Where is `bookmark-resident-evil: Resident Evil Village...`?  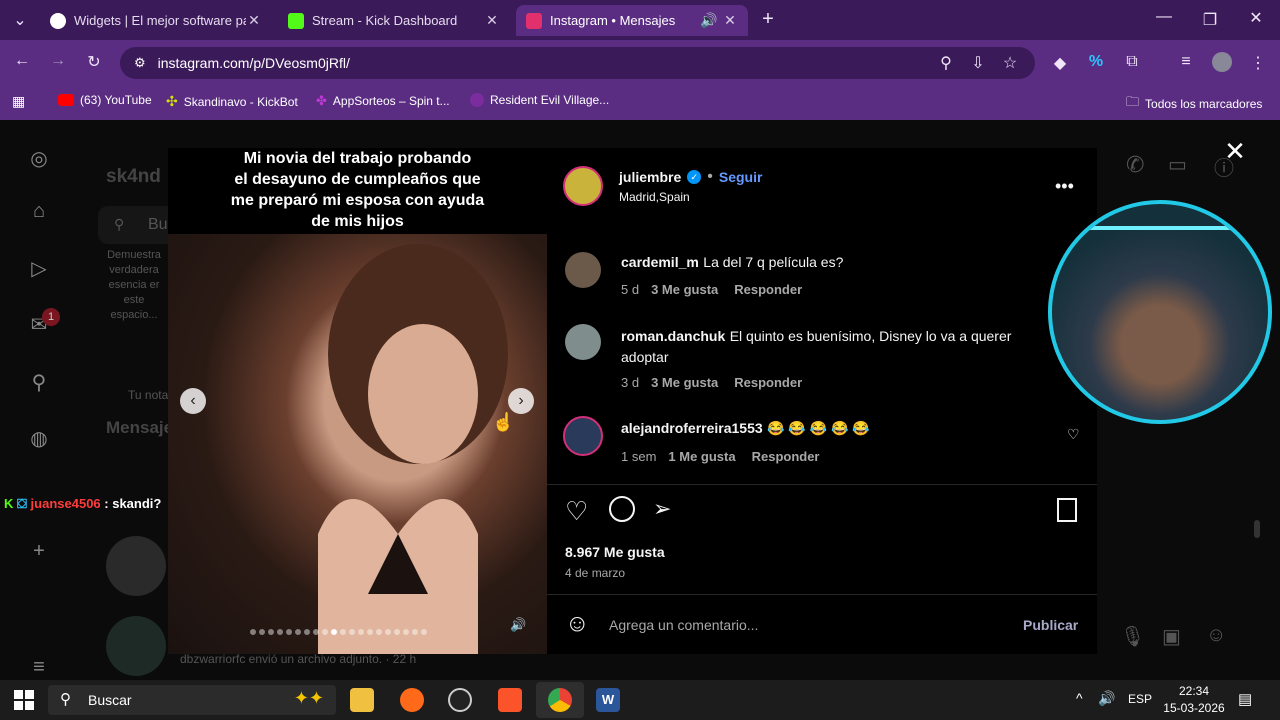
bookmark-resident-evil: Resident Evil Village... is located at coordinates (539, 100).